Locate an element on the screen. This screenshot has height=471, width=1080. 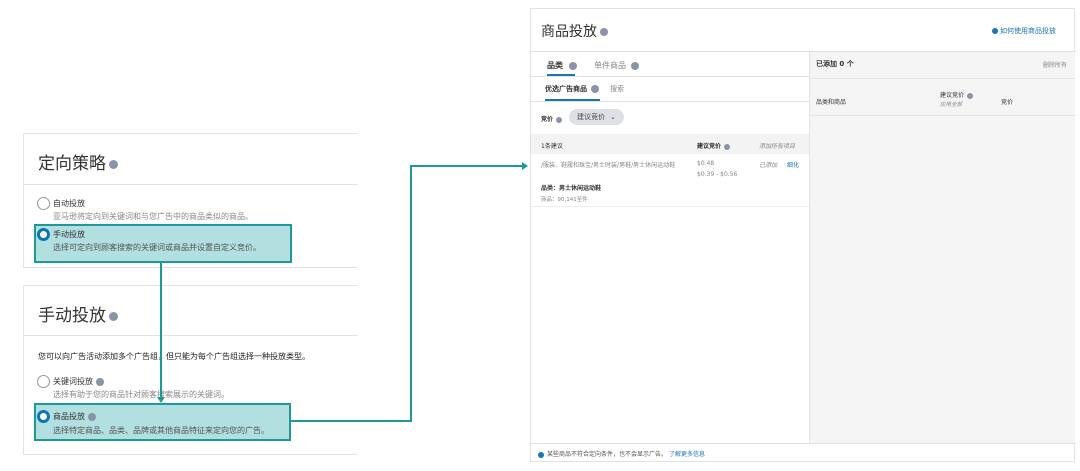
label-text: 关键词投放 is located at coordinates (73, 381).